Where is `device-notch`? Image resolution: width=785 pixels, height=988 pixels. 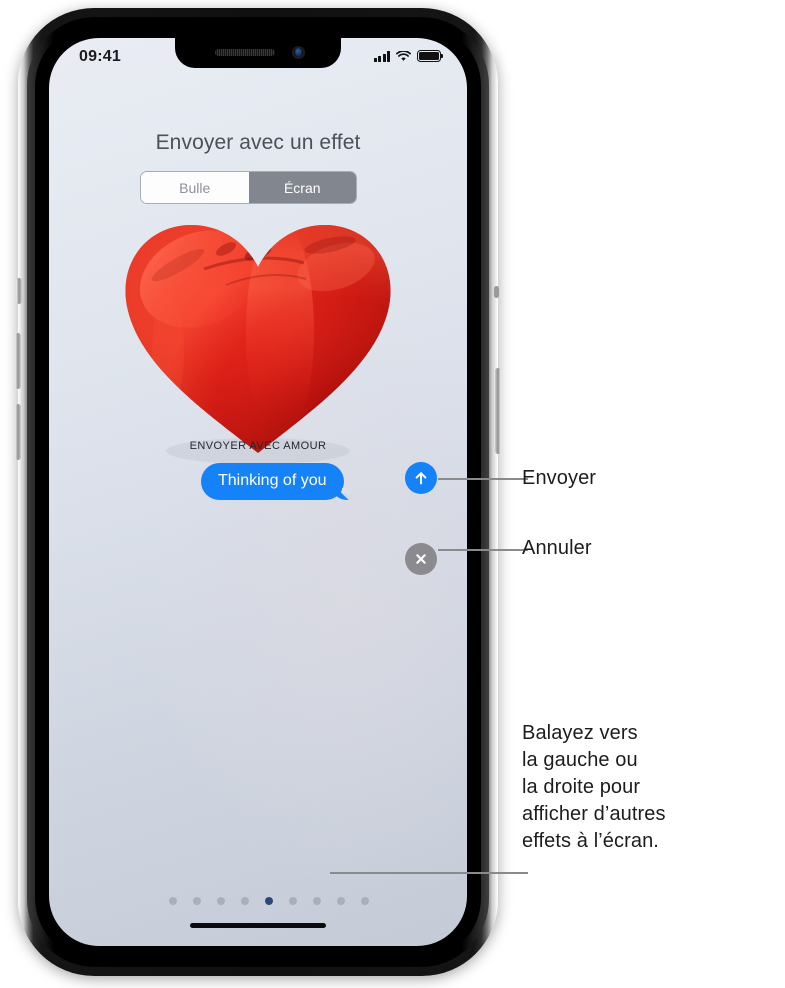 device-notch is located at coordinates (258, 53).